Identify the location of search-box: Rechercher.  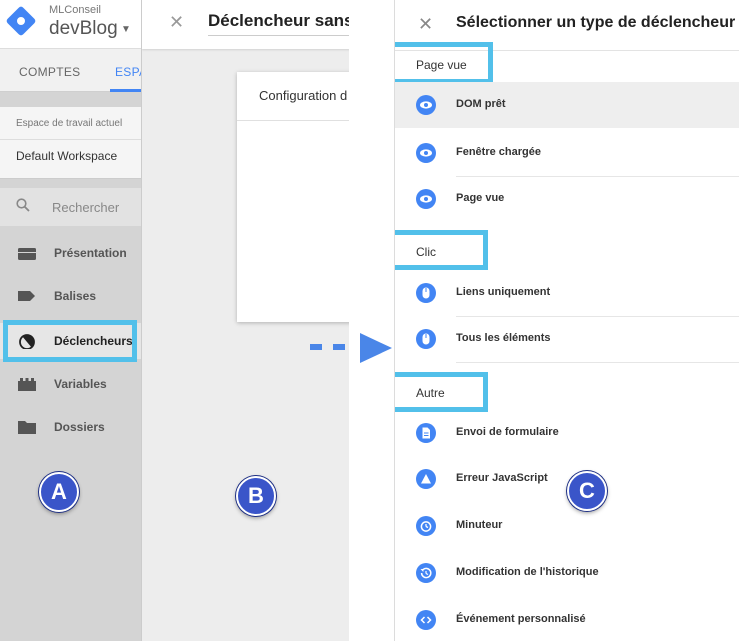
(70, 207).